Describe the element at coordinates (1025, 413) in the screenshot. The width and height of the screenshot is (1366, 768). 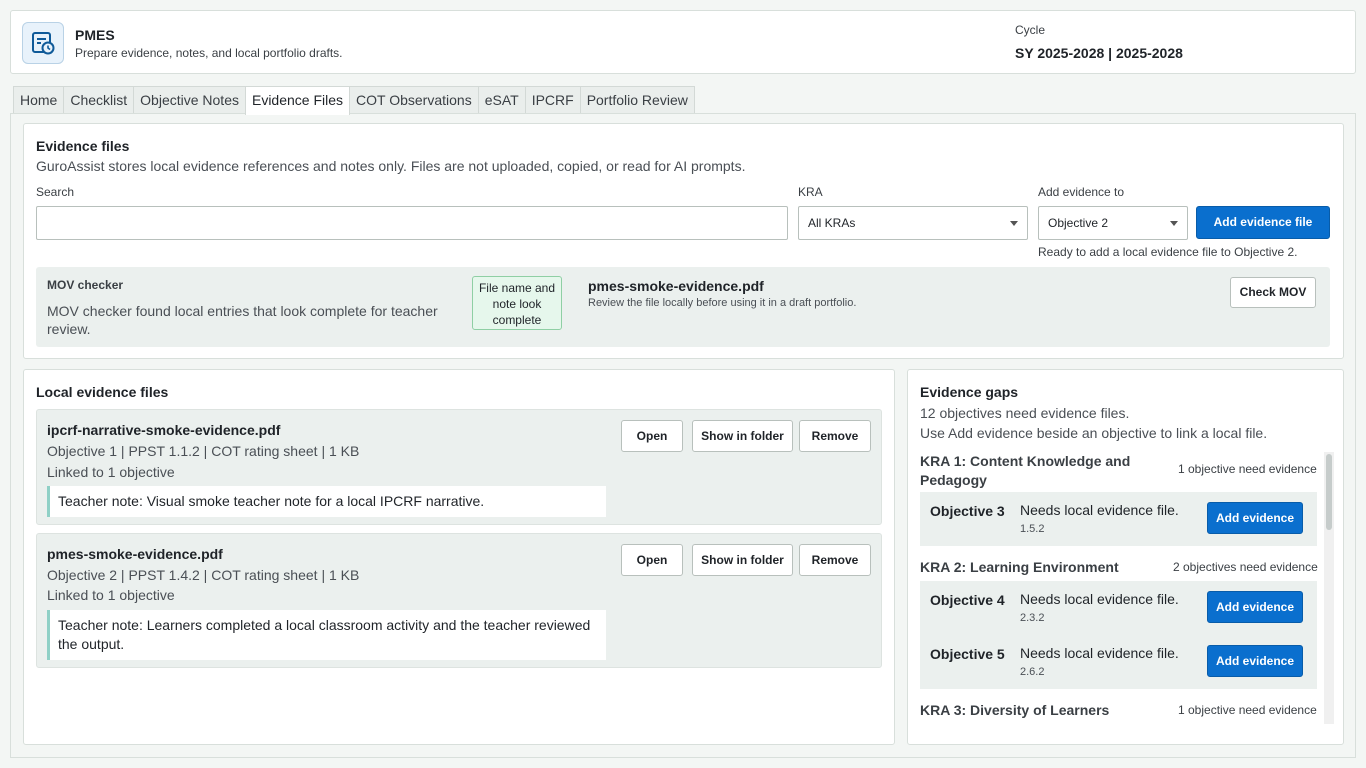
I see `evidence-gaps-summary: 12 objectives need evidence files.` at that location.